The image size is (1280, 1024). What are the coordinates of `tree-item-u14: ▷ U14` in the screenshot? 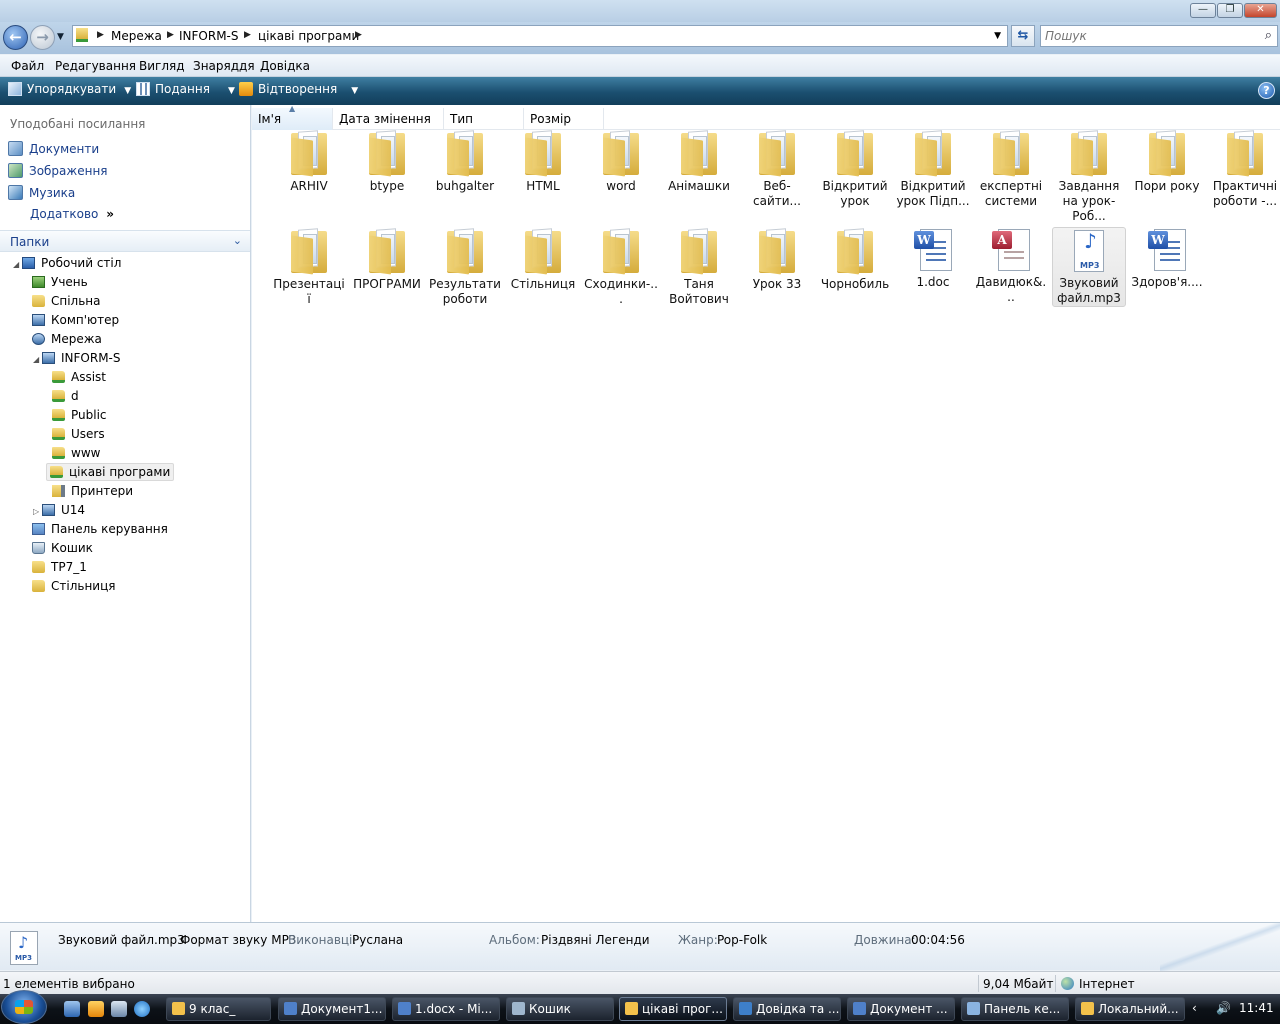 It's located at (59, 511).